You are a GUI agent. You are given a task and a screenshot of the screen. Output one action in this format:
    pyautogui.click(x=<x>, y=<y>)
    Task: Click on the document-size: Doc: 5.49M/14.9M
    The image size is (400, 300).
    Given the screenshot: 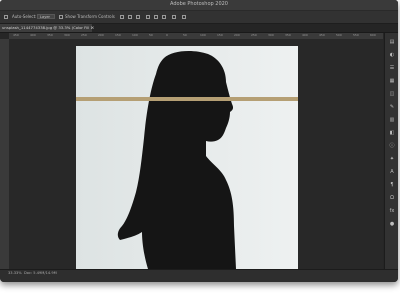 What is the action you would take?
    pyautogui.click(x=40, y=273)
    